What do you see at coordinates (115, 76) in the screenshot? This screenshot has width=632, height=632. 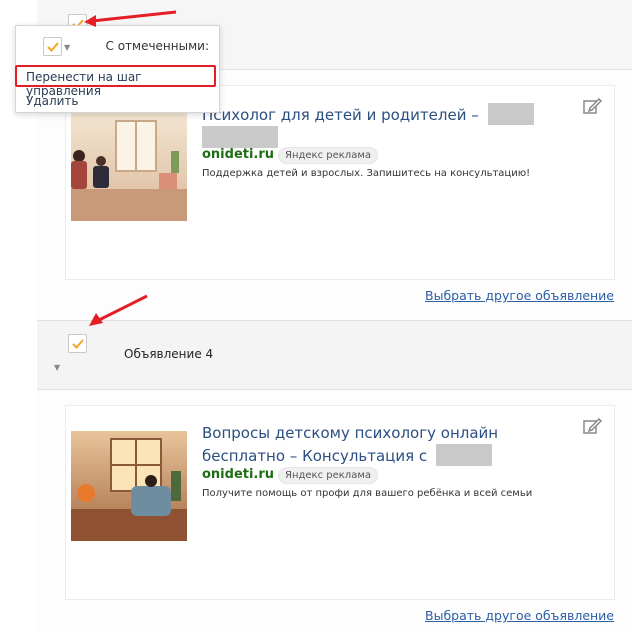 I see `annotation-highlight-box` at bounding box center [115, 76].